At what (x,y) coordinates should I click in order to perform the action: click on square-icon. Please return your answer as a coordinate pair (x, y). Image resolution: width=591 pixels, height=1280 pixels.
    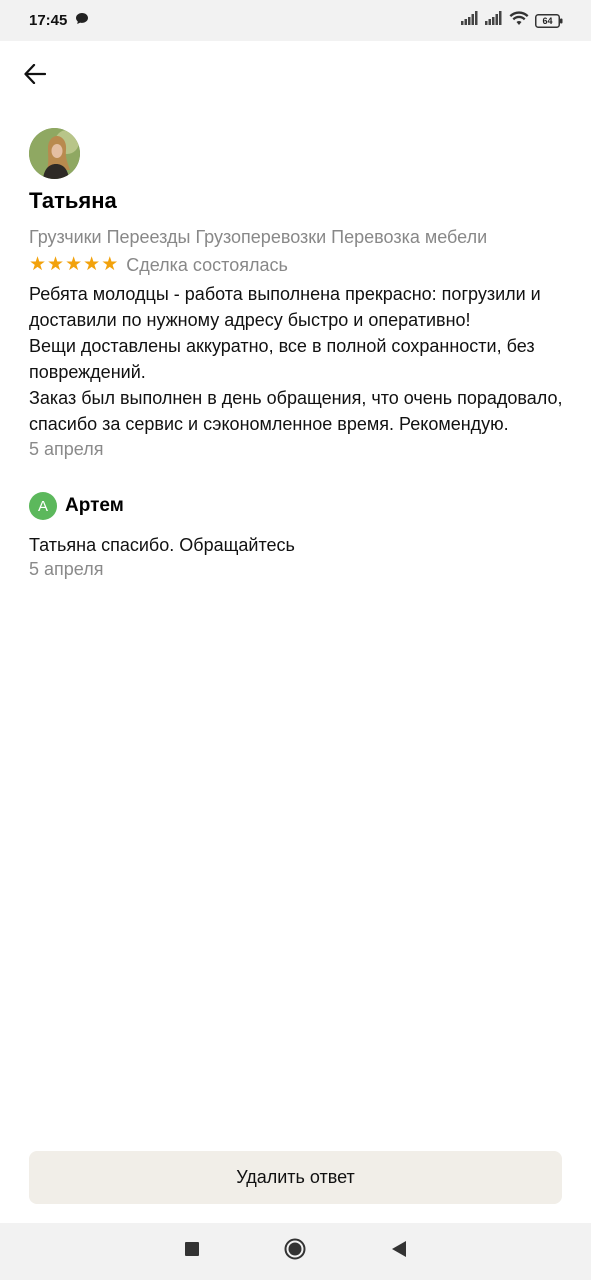
    Looking at the image, I should click on (191, 1251).